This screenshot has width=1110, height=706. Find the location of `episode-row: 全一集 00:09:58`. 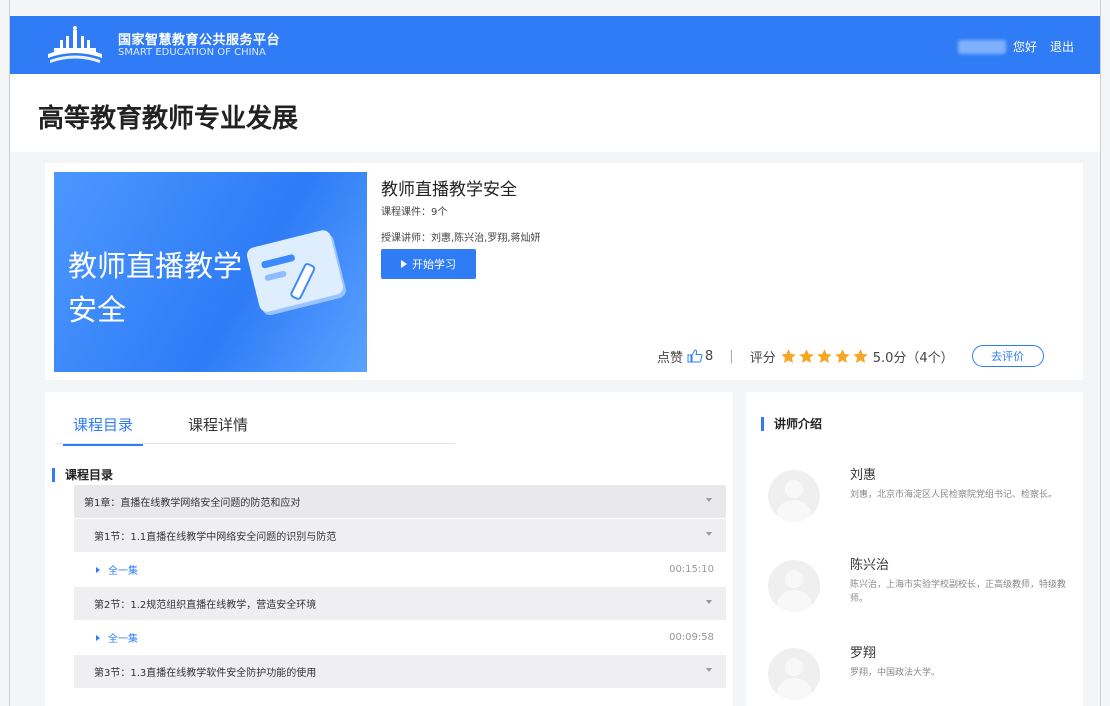

episode-row: 全一集 00:09:58 is located at coordinates (400, 638).